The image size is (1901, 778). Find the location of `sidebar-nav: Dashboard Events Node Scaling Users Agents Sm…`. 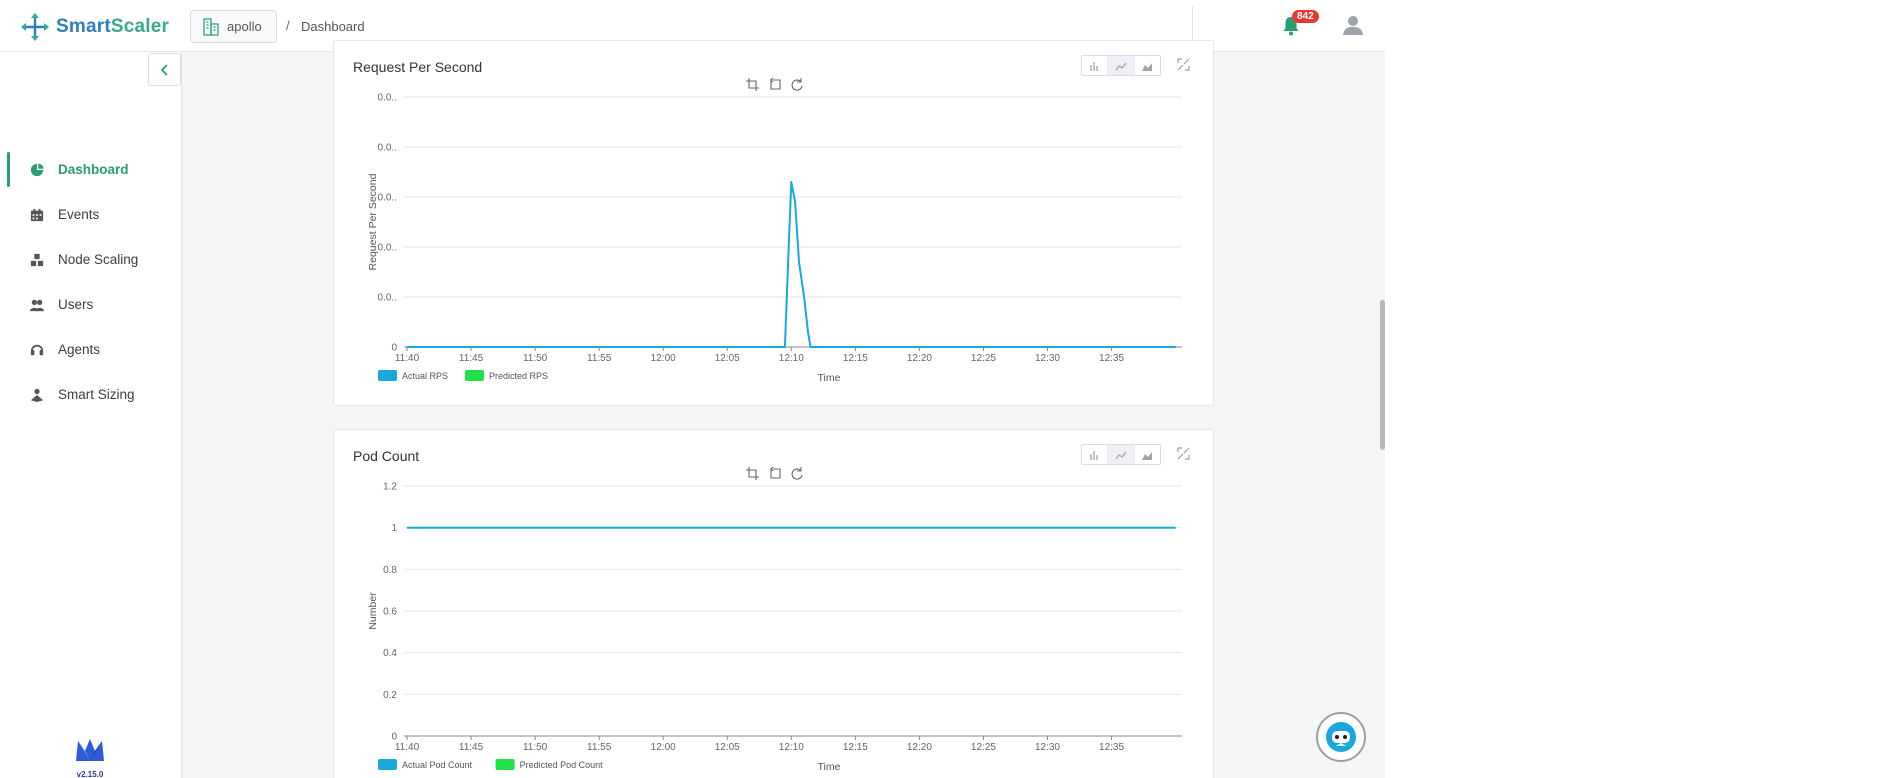

sidebar-nav: Dashboard Events Node Scaling Users Agents Sm… is located at coordinates (91, 282).